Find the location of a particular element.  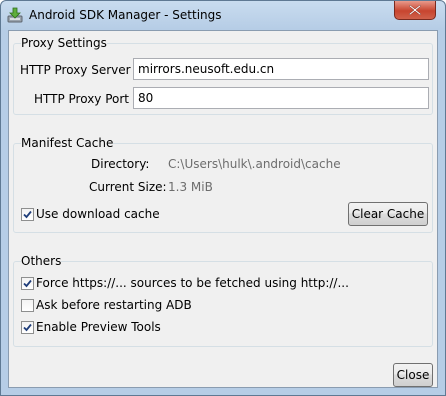

proxy-group-title: Proxy Settings is located at coordinates (64, 43).